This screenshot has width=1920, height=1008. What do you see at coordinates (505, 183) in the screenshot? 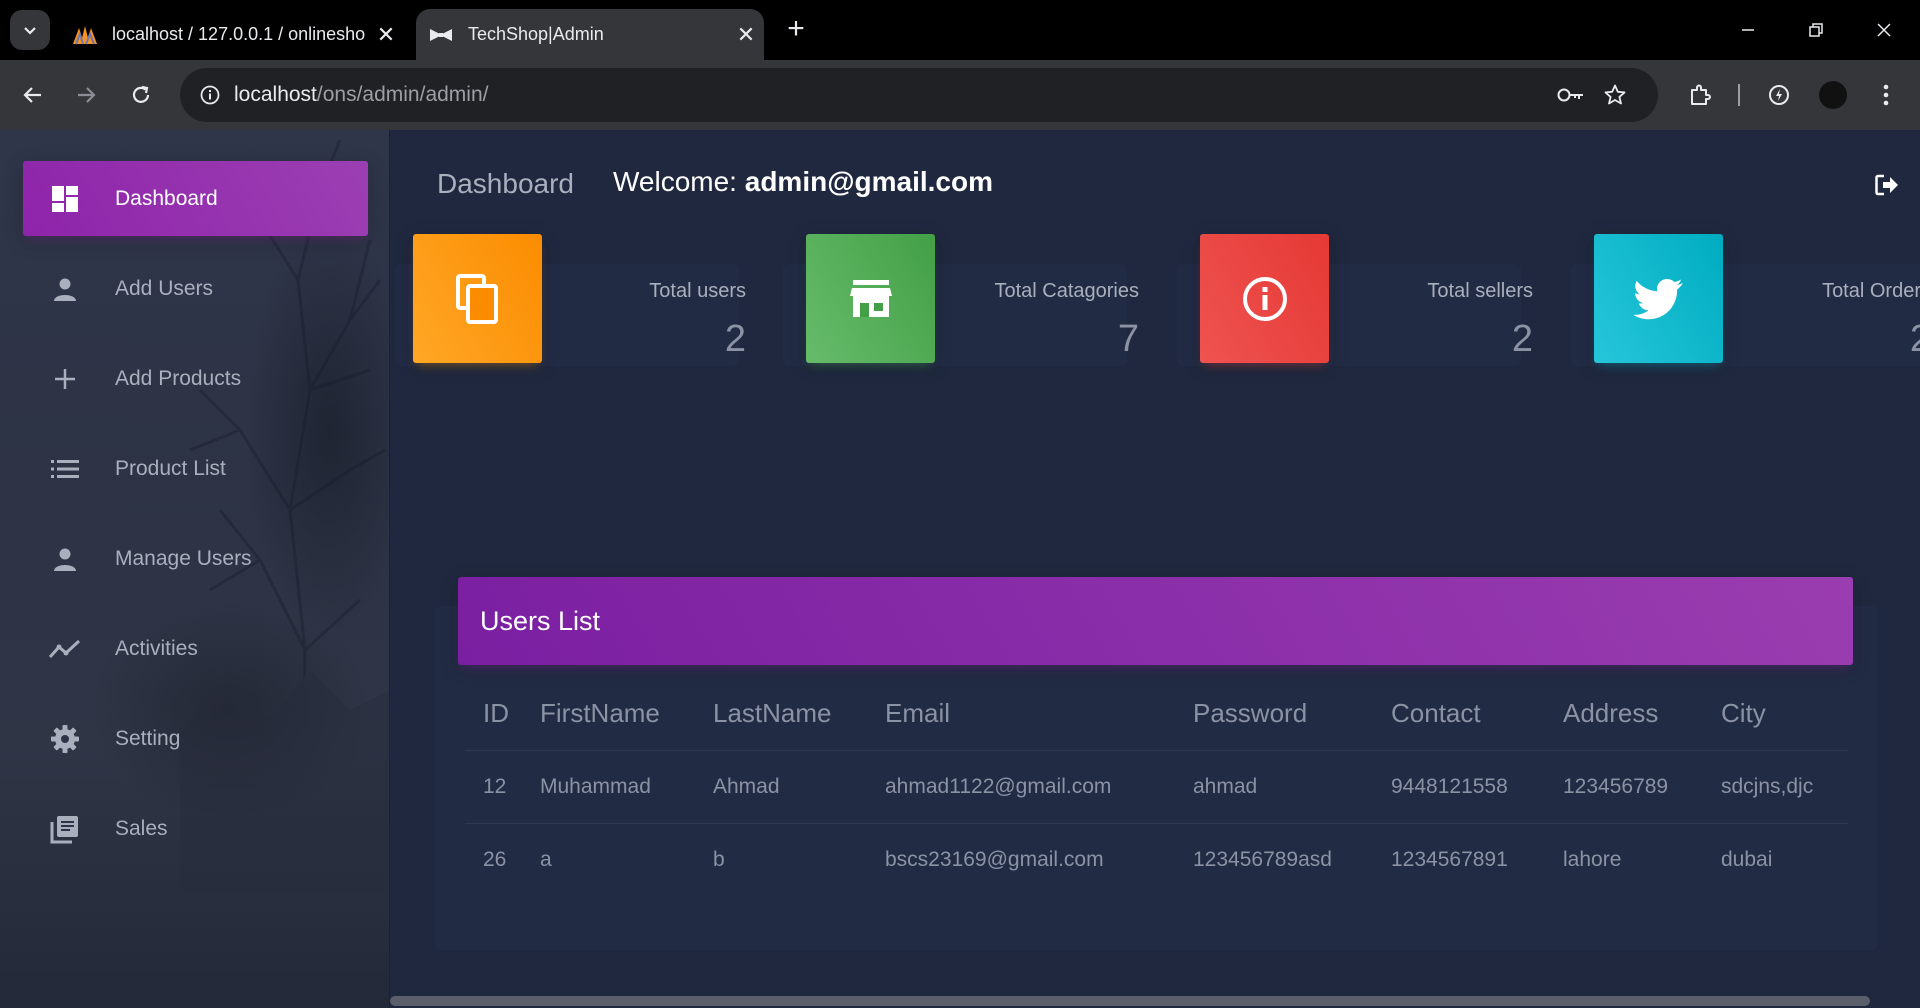
I see `page-title: Dashboard` at bounding box center [505, 183].